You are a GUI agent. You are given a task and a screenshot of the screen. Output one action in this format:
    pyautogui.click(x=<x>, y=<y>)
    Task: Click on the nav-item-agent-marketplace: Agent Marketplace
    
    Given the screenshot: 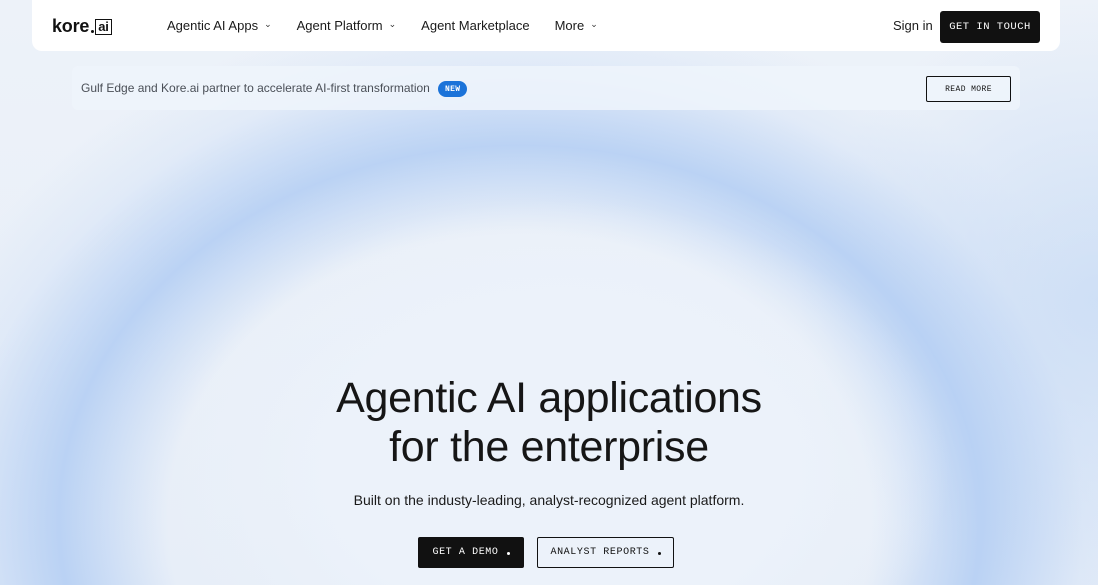 What is the action you would take?
    pyautogui.click(x=475, y=25)
    